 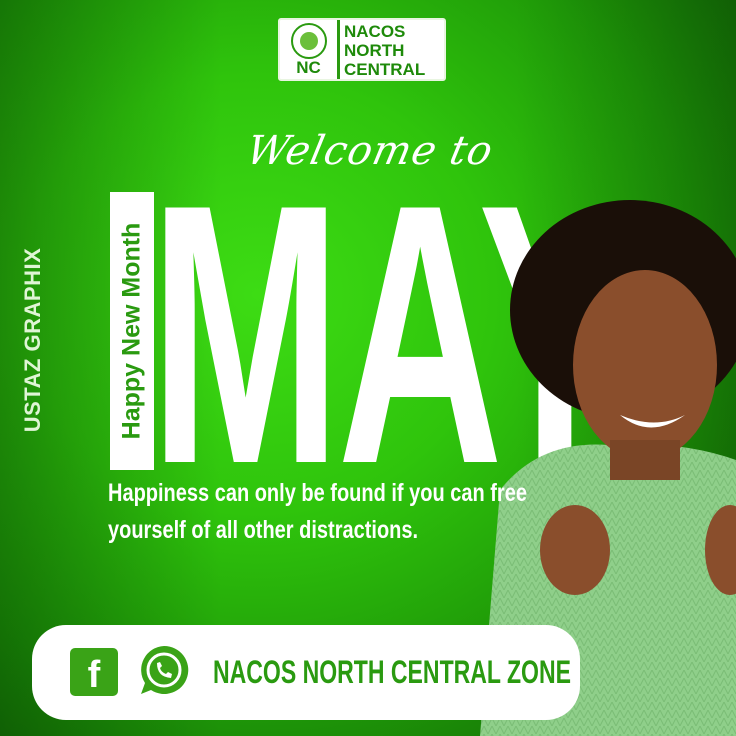 I want to click on nacos-logo: NC NACOS NORTH CENTRAL, so click(x=362, y=49).